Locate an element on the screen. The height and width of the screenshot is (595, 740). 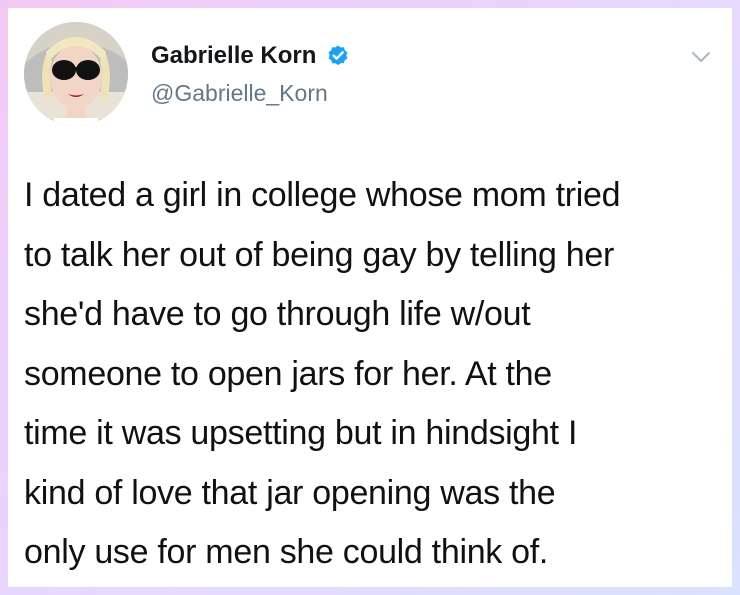
author-handle: @Gabrielle_Korn is located at coordinates (239, 93).